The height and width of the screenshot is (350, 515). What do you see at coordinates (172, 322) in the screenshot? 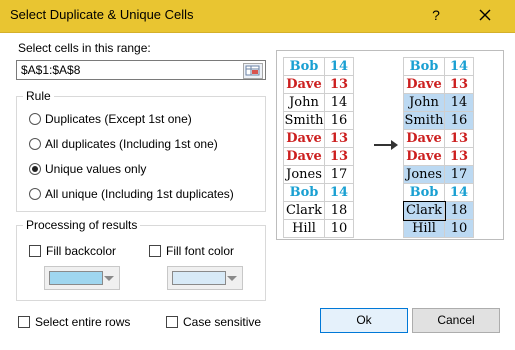
I see `case-sensitive-checkbox` at bounding box center [172, 322].